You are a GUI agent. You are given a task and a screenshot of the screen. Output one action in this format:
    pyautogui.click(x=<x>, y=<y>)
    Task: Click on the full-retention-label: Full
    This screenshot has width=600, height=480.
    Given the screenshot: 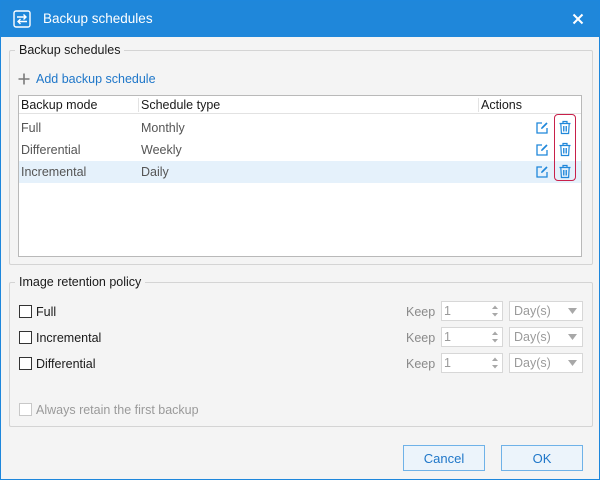 What is the action you would take?
    pyautogui.click(x=46, y=312)
    